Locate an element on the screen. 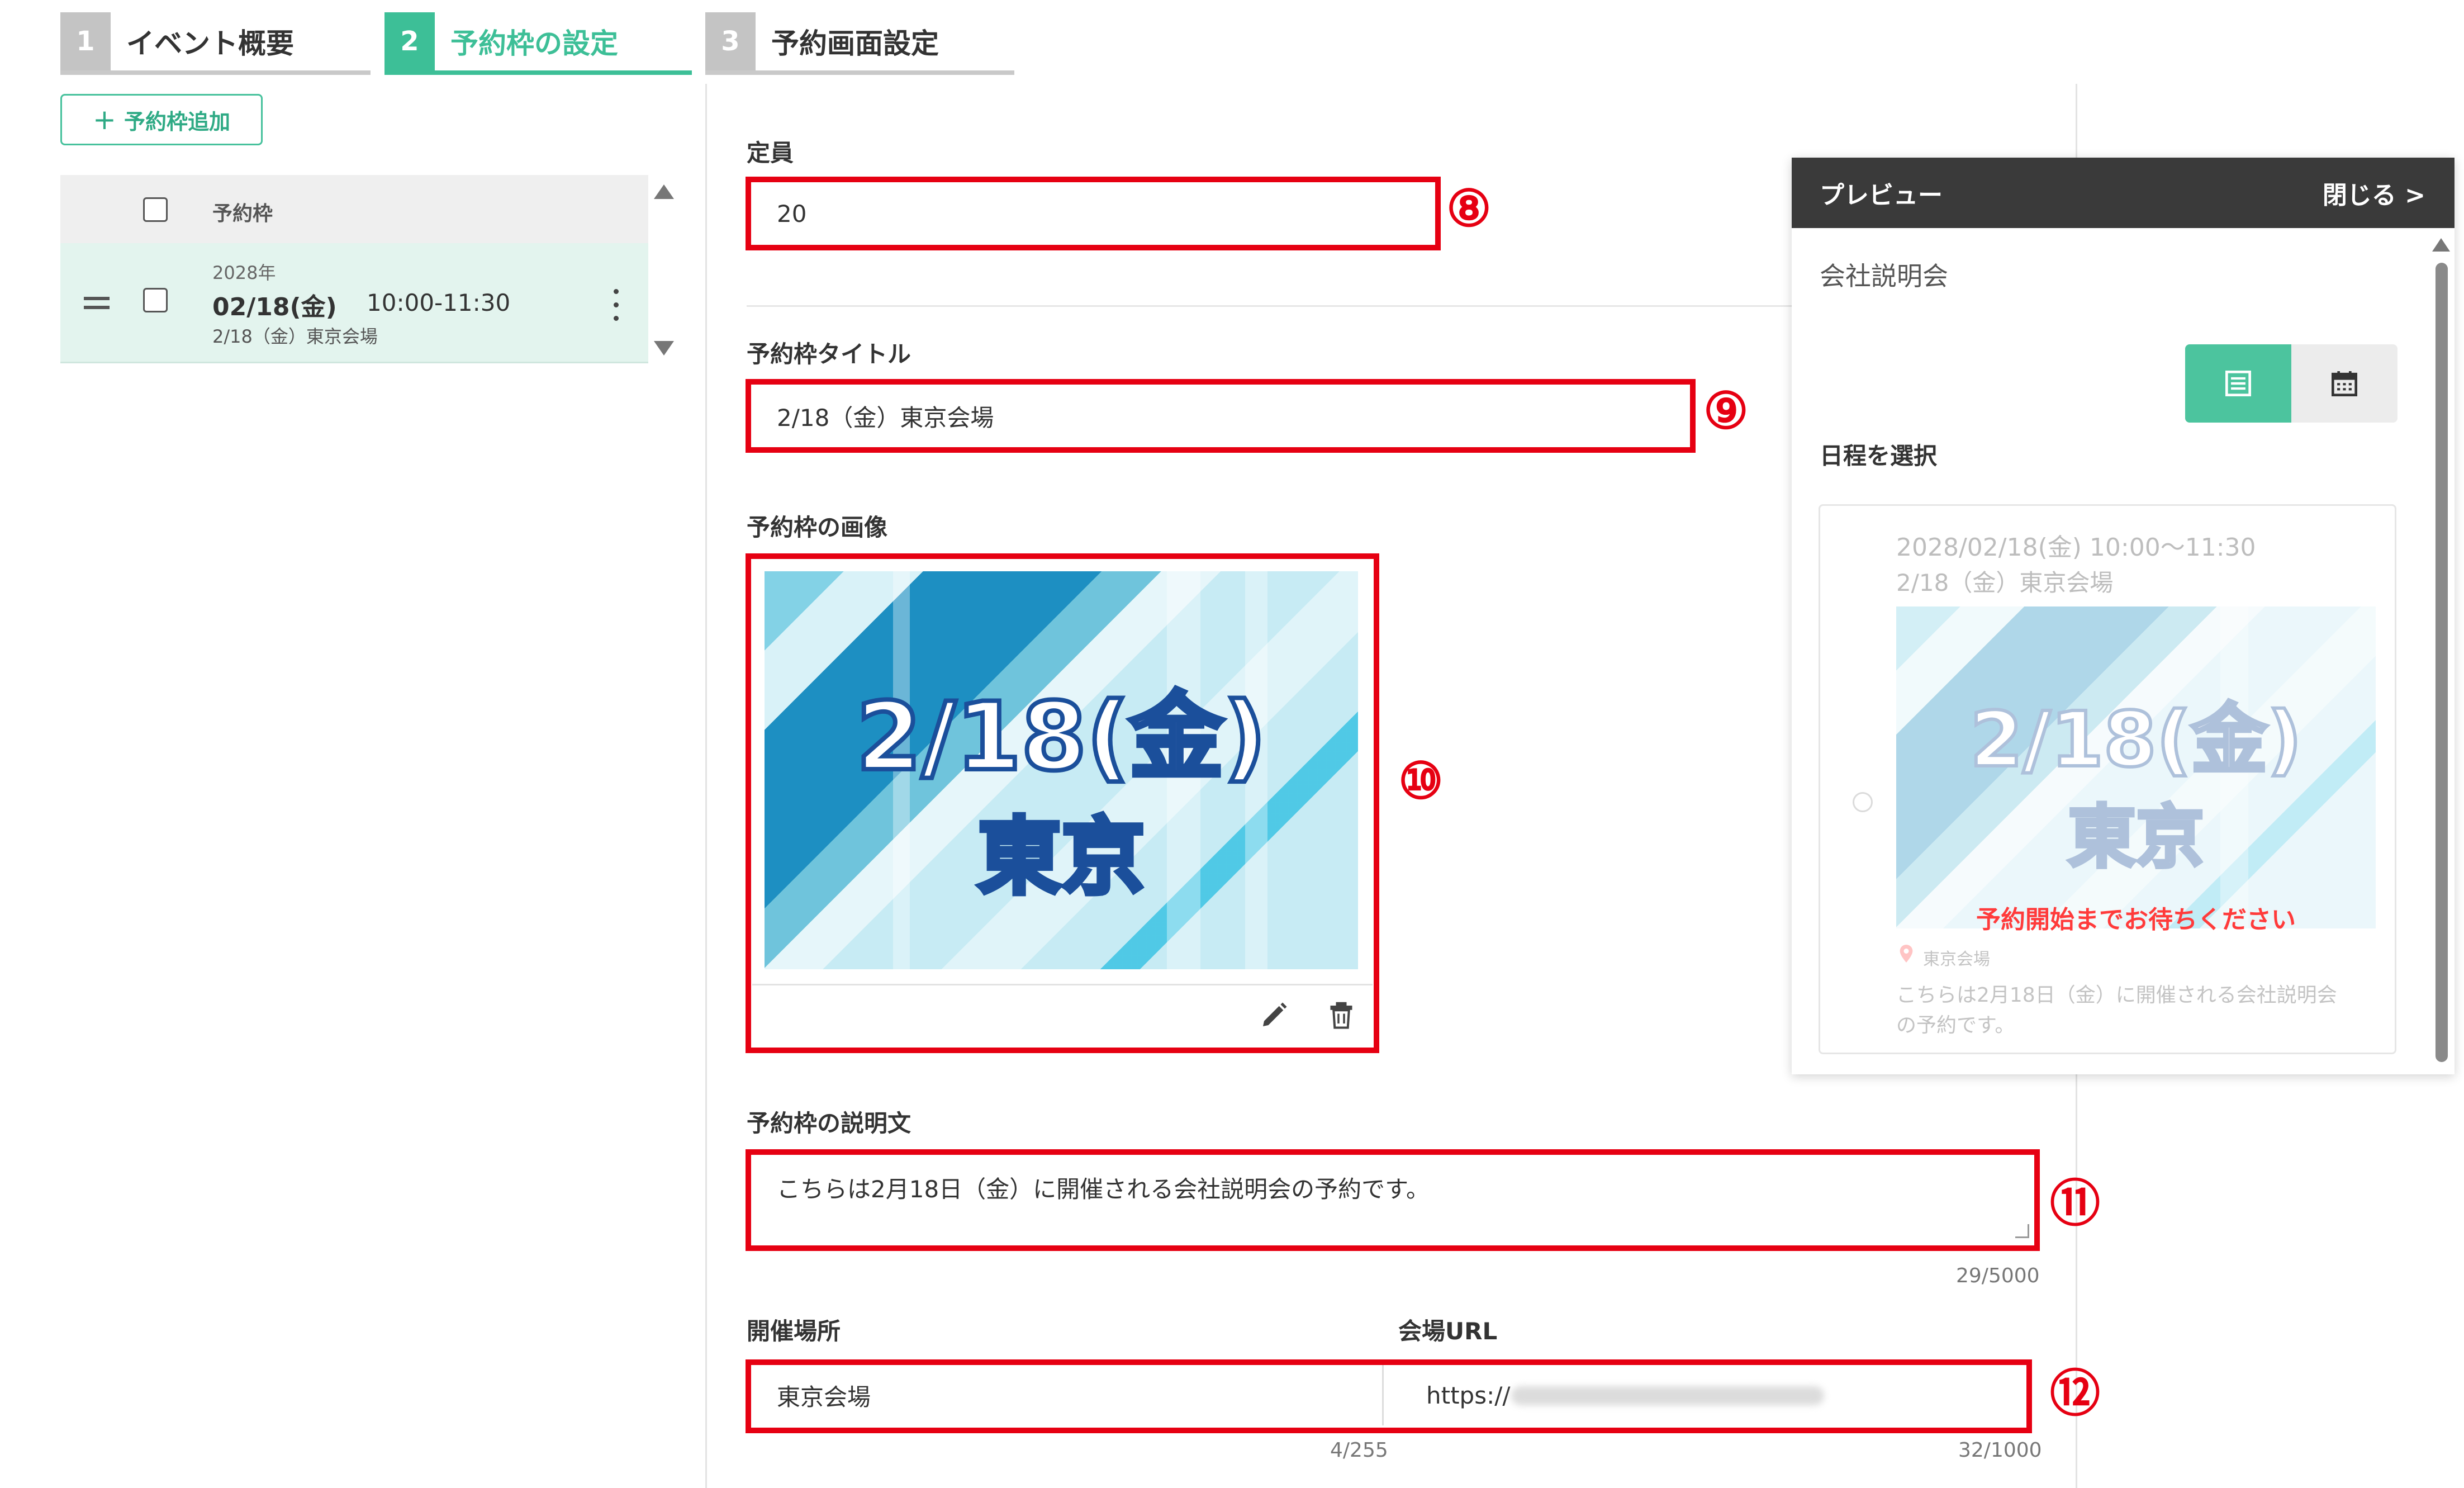 The width and height of the screenshot is (2464, 1488). preview-slot-title: 2/18（金）東京会場 is located at coordinates (2005, 583).